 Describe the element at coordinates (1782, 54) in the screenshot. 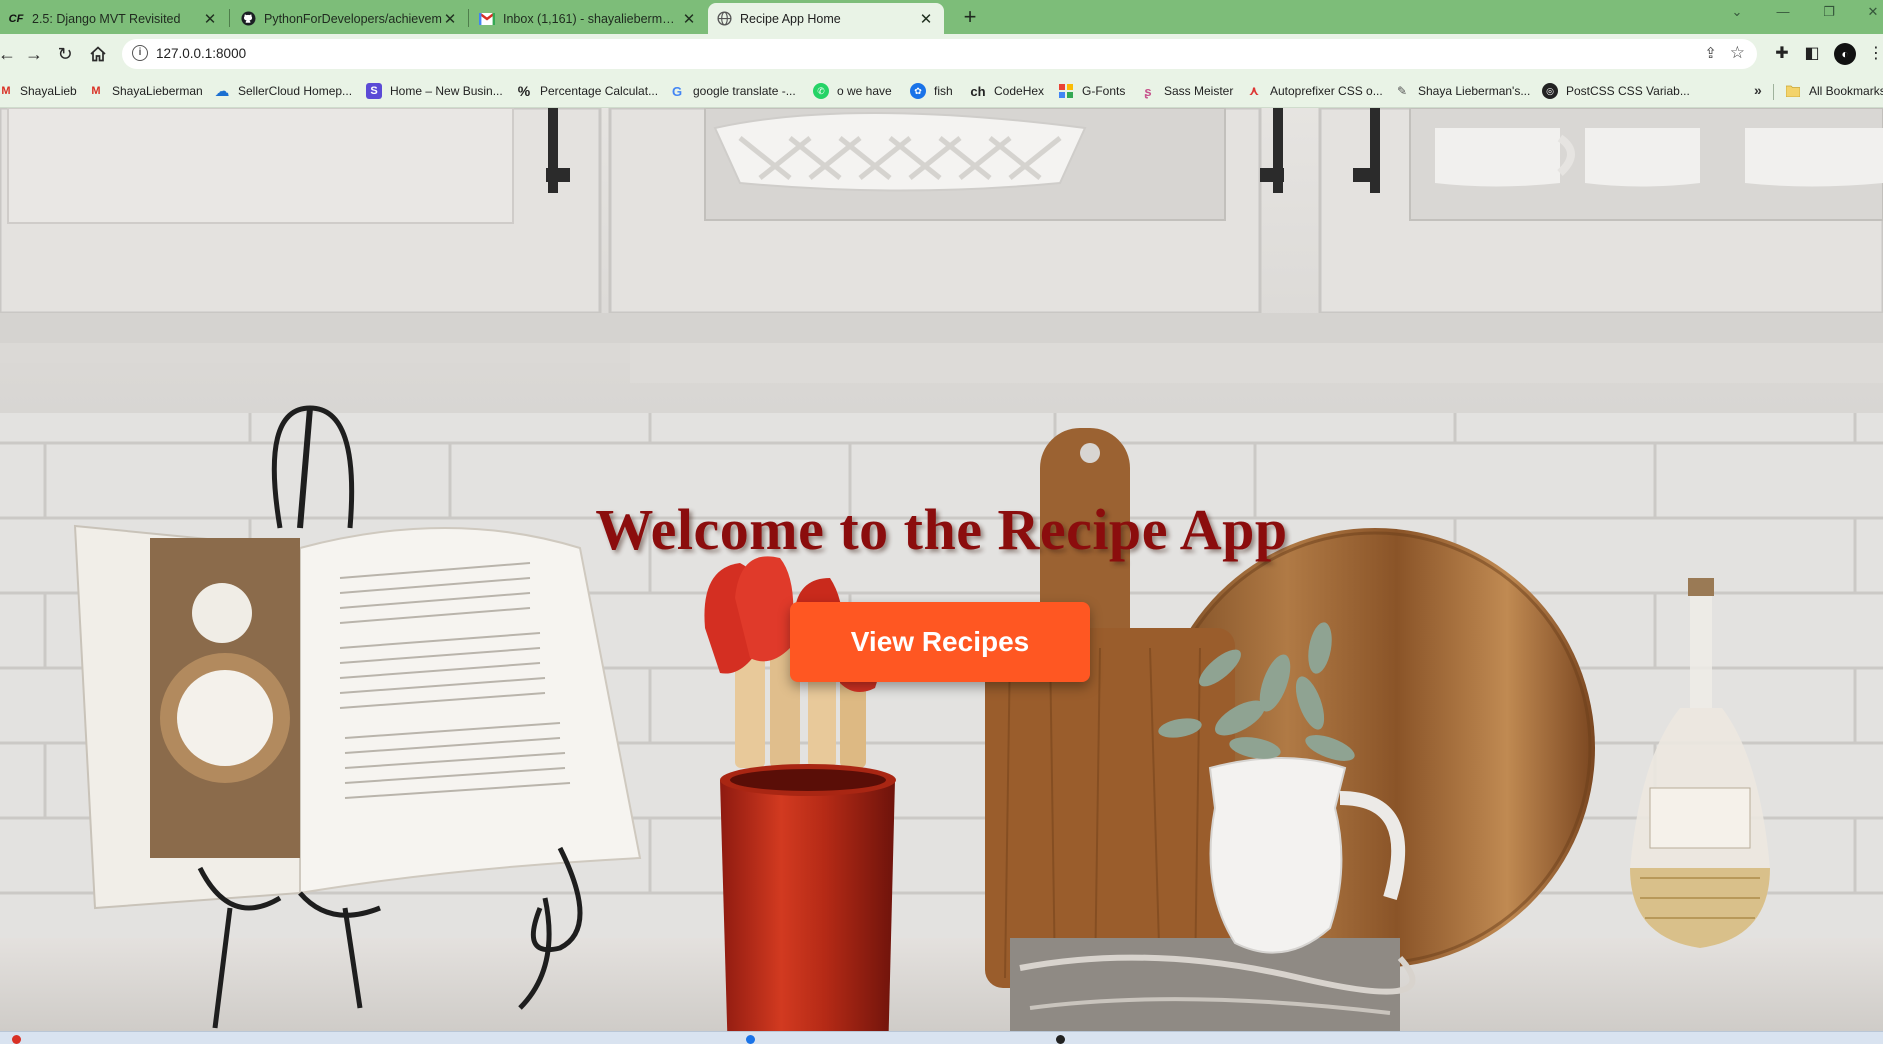

I see `extensions-icon: ✚` at that location.